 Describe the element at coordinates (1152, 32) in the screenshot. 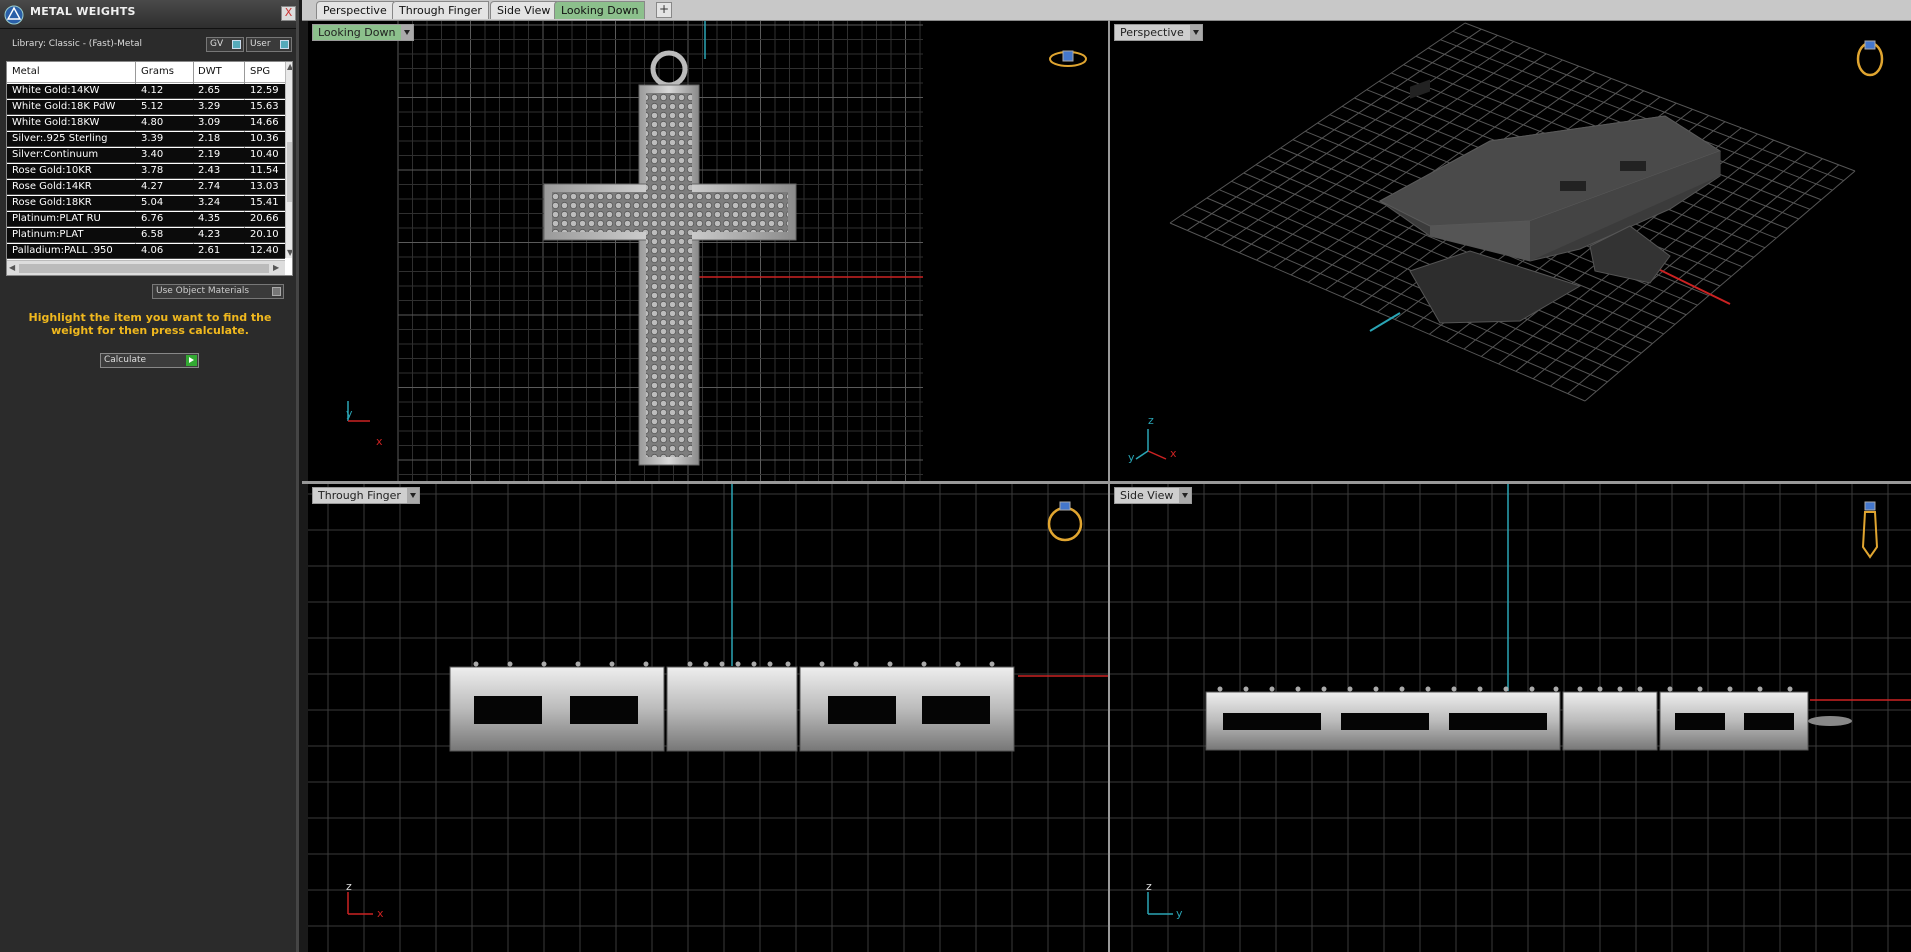

I see `viewport-label: Perspective` at that location.